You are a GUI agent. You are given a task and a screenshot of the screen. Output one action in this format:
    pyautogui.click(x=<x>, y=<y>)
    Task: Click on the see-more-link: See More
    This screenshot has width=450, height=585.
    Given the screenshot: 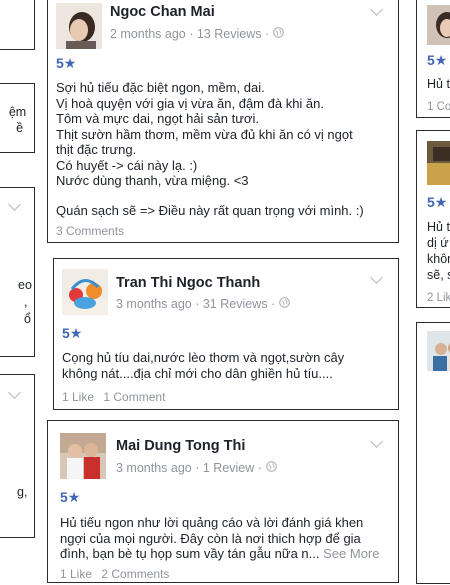 What is the action you would take?
    pyautogui.click(x=351, y=553)
    